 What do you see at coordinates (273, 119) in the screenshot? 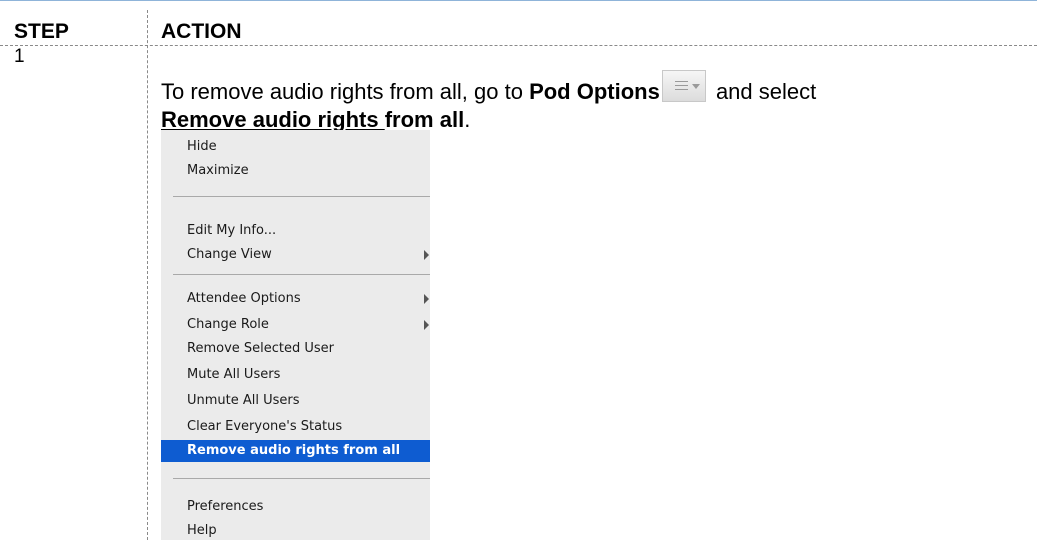
I see `remove-audio-rights-link: Remove audio rights` at bounding box center [273, 119].